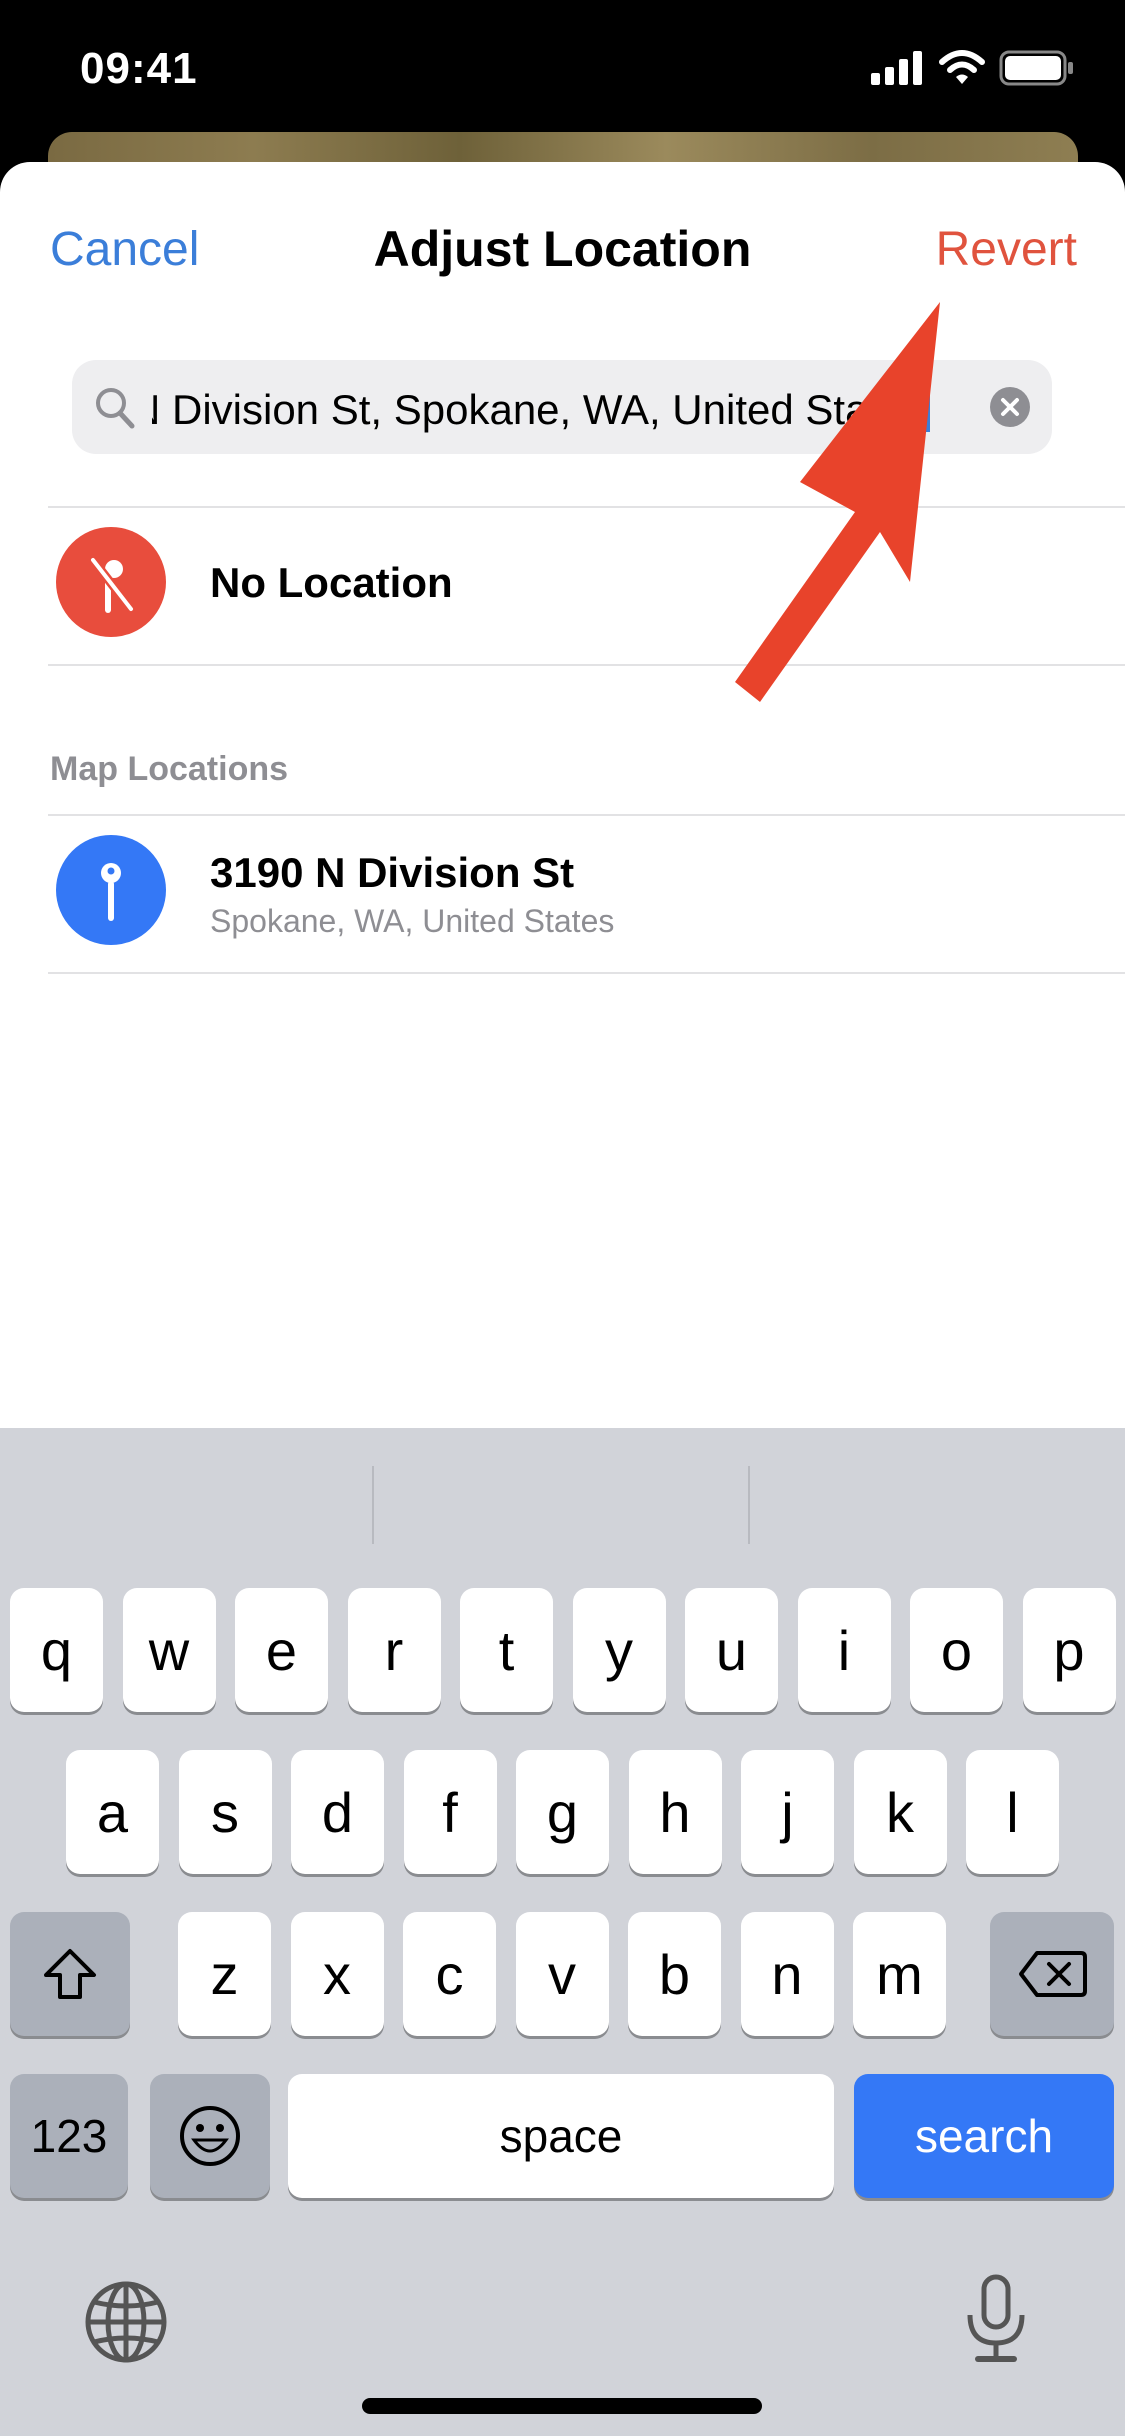  I want to click on key-o: o, so click(956, 1650).